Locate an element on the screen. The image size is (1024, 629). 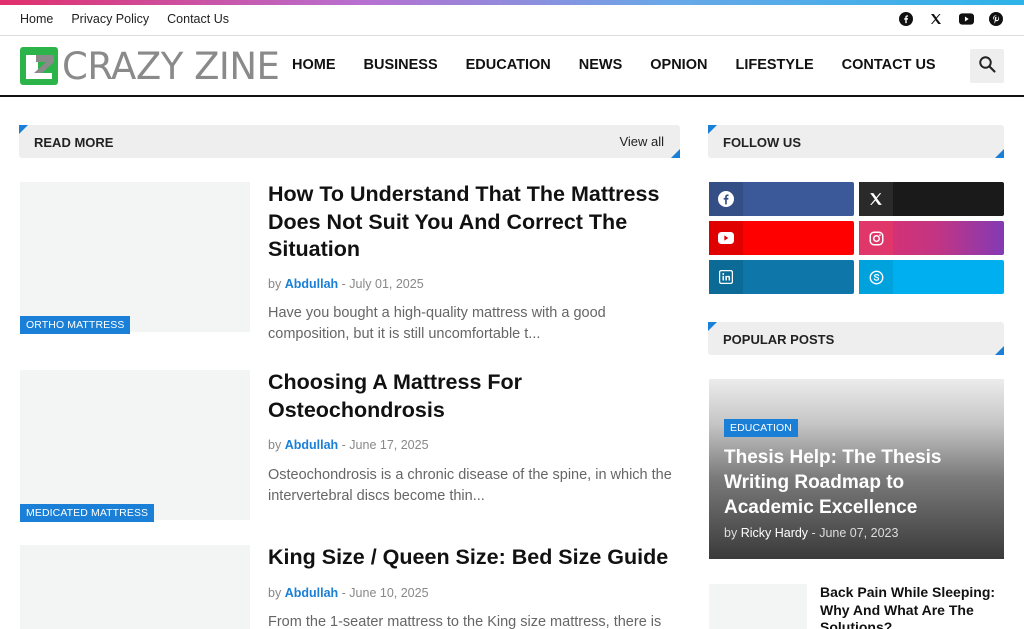
youtube-button is located at coordinates (781, 238).